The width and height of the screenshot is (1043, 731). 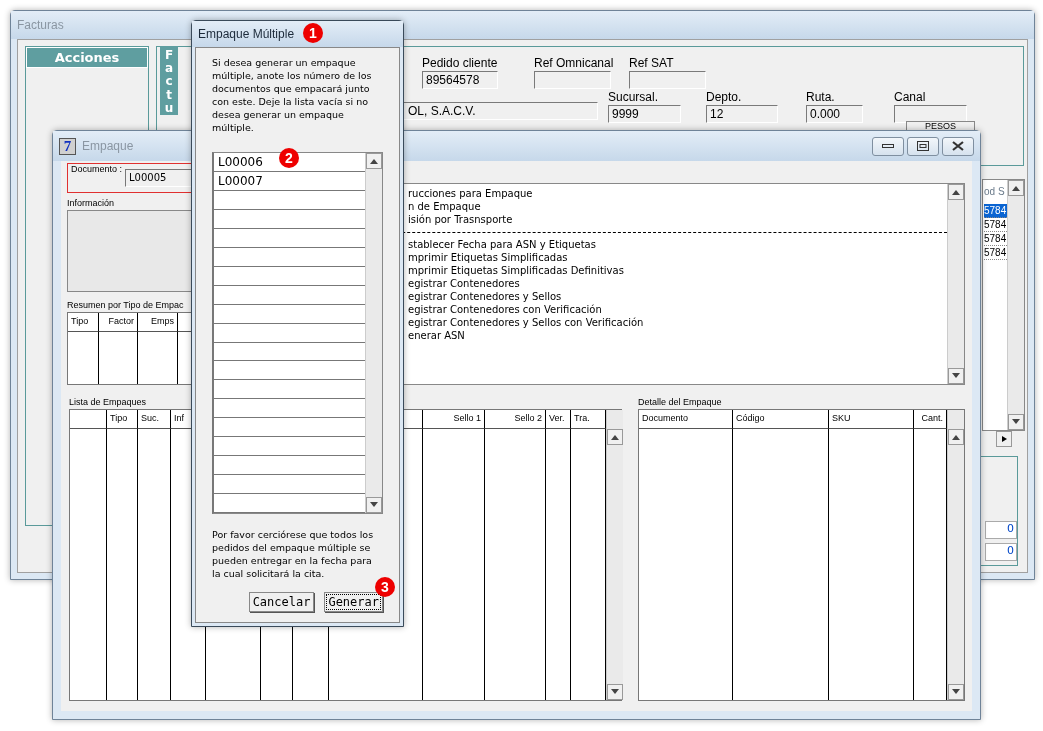 I want to click on column-header: Código, so click(x=781, y=419).